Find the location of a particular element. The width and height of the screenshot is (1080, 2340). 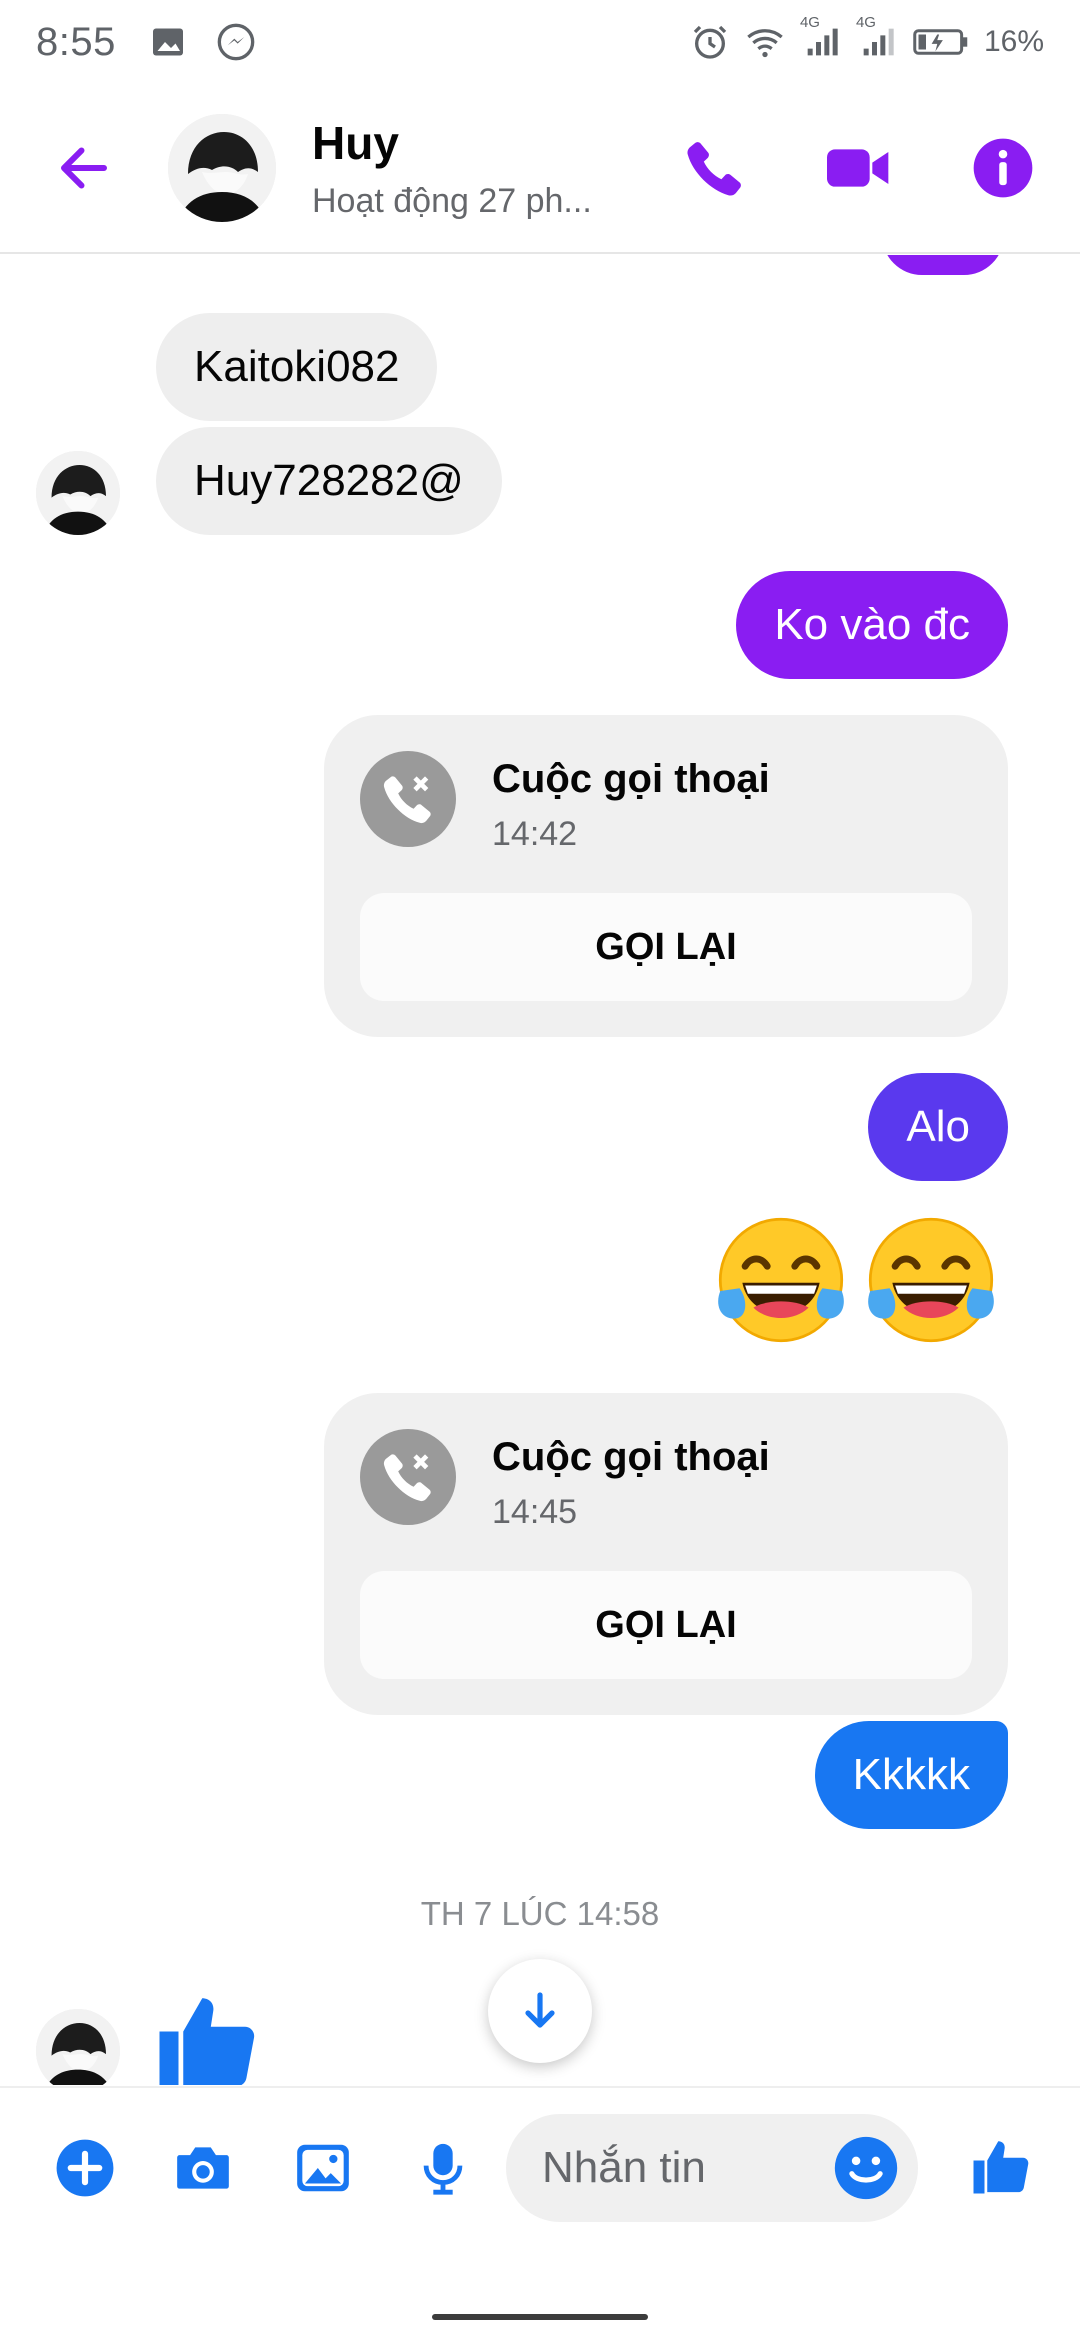

message-text: Kaitoki082 is located at coordinates (297, 366).